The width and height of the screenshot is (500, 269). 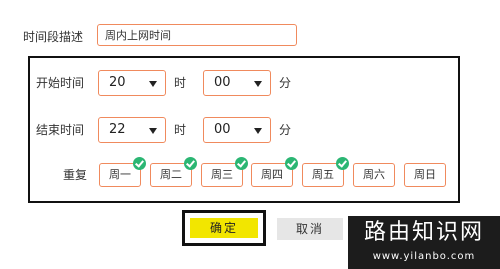 I want to click on confirm-button: 确定, so click(x=224, y=228).